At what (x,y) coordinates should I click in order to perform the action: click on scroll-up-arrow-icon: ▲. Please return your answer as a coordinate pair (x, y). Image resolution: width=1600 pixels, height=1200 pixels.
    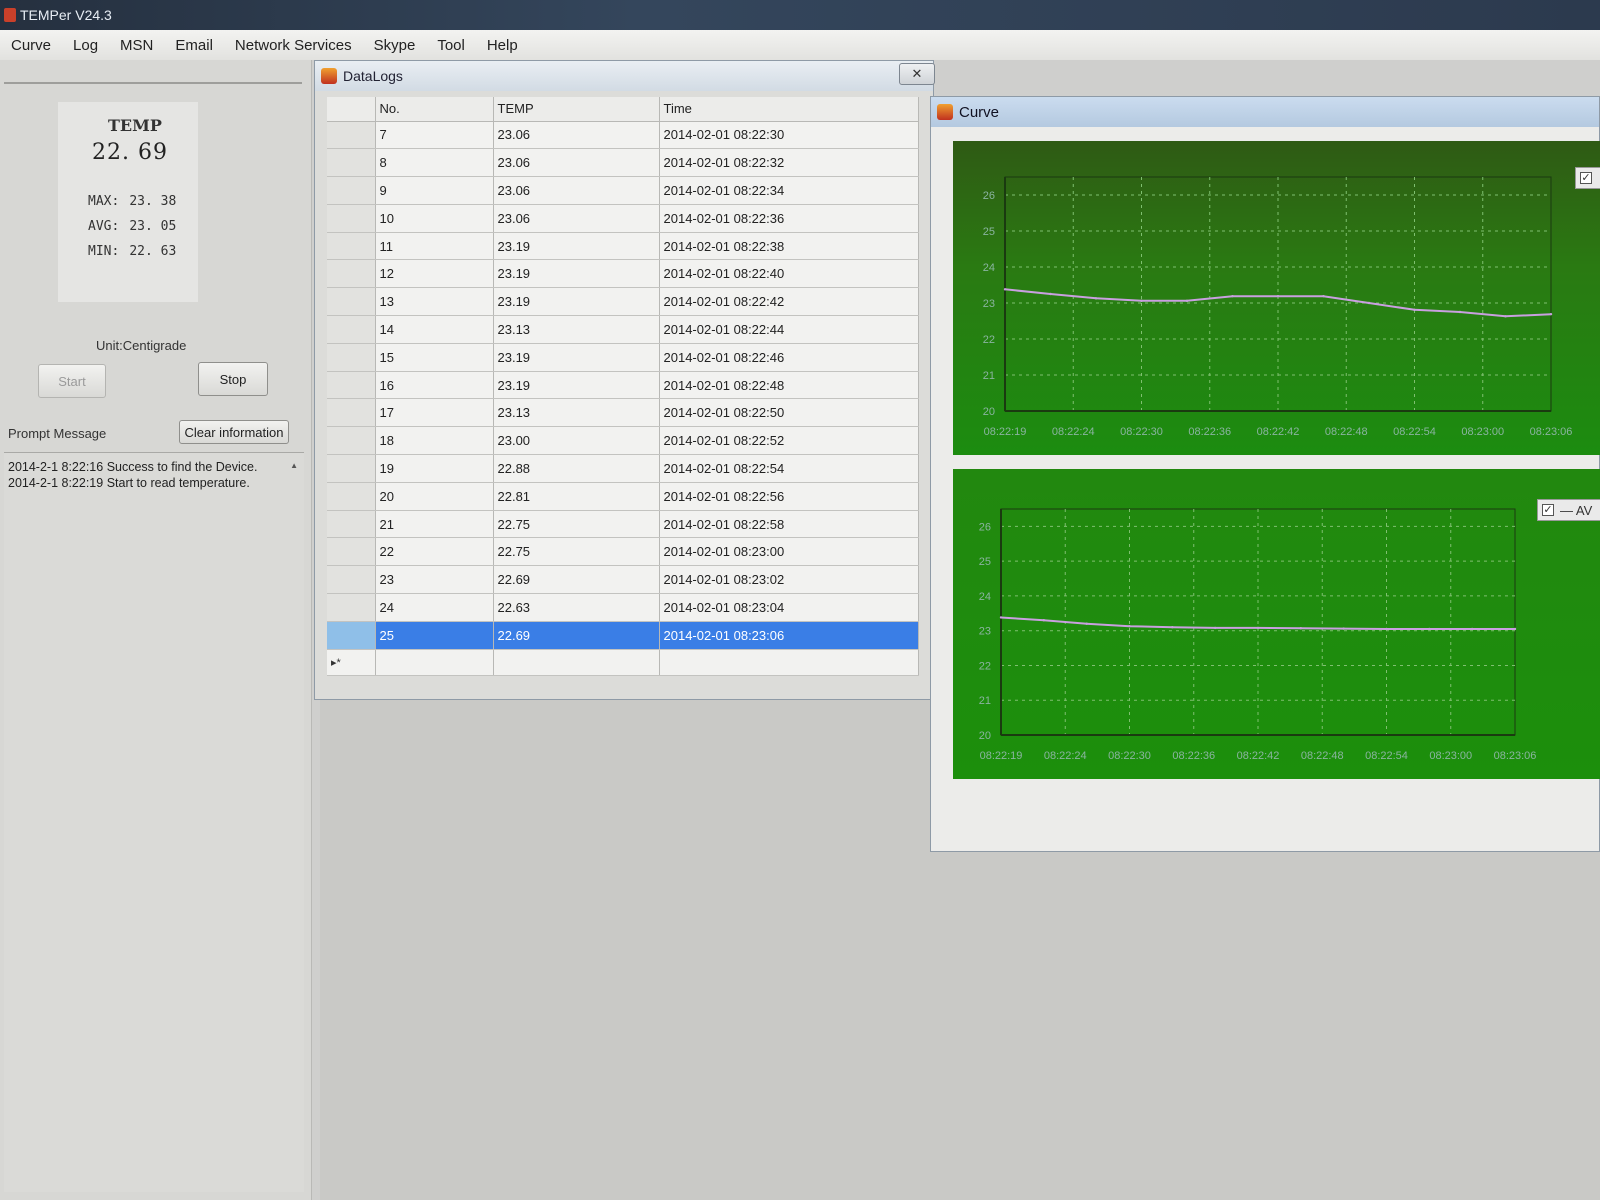
    Looking at the image, I should click on (294, 465).